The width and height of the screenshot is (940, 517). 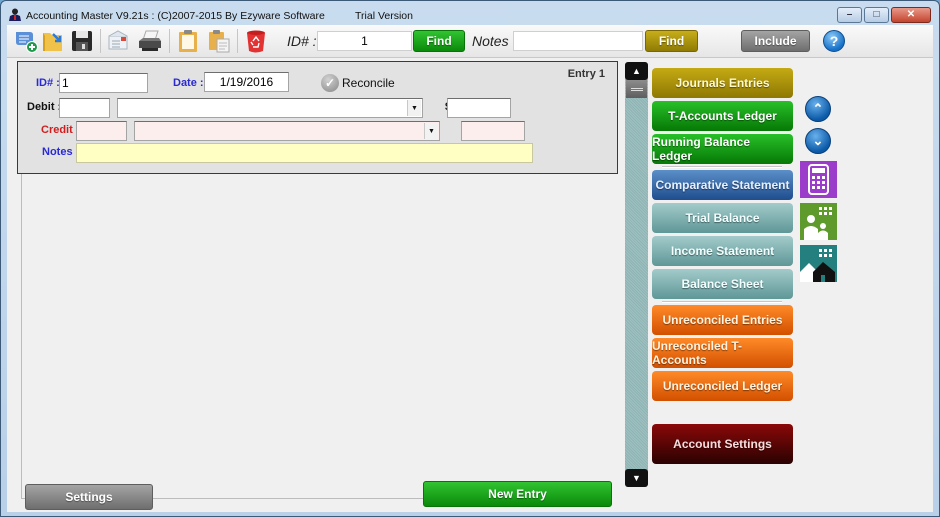 I want to click on include-button: Include, so click(x=775, y=41).